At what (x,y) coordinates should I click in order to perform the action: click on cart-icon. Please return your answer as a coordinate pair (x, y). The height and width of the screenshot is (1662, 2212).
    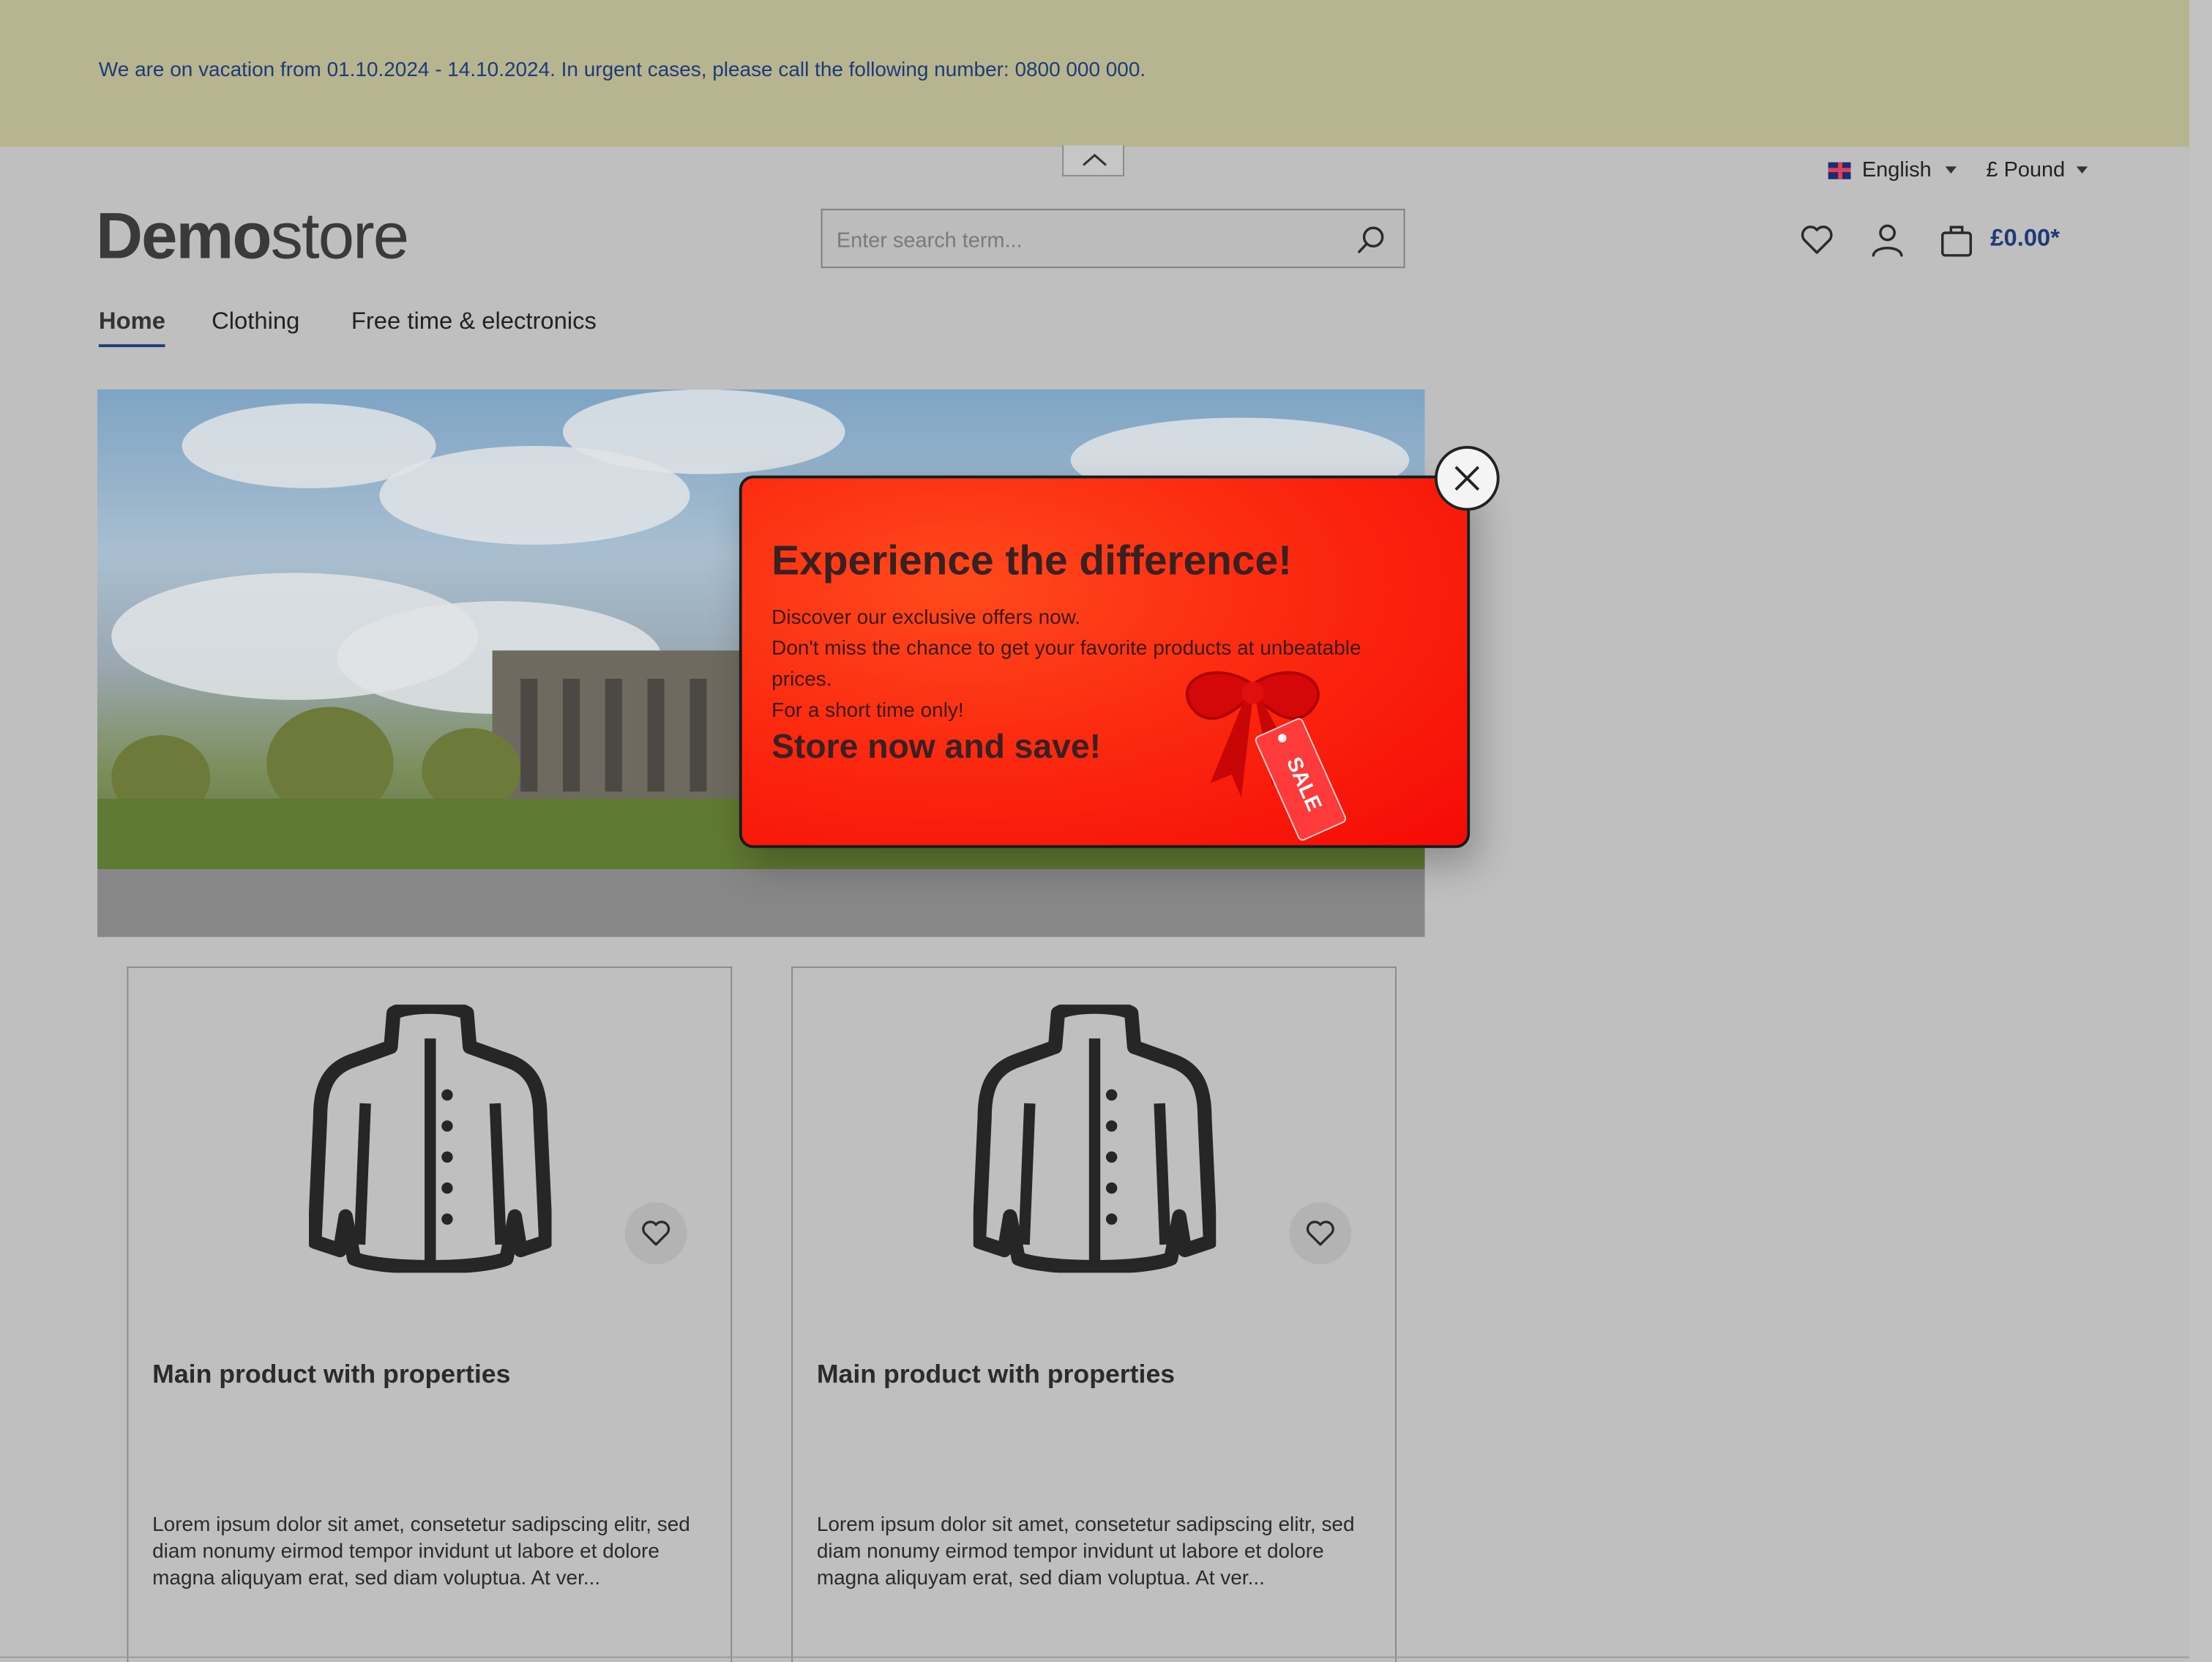
    Looking at the image, I should click on (1957, 240).